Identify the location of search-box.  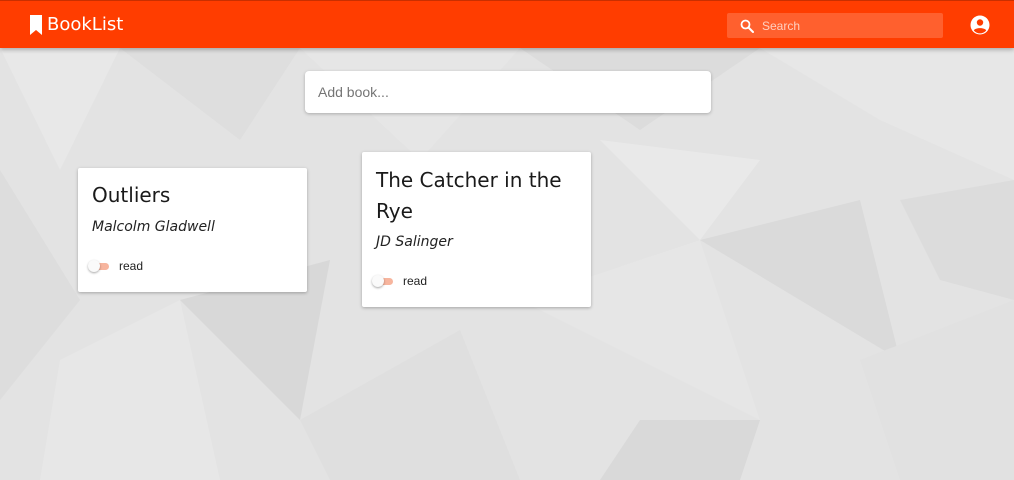
(835, 25).